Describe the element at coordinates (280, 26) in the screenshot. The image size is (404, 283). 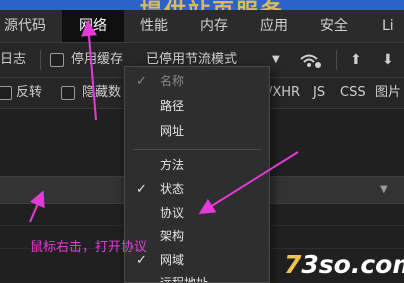
I see `tab-application: 应用` at that location.